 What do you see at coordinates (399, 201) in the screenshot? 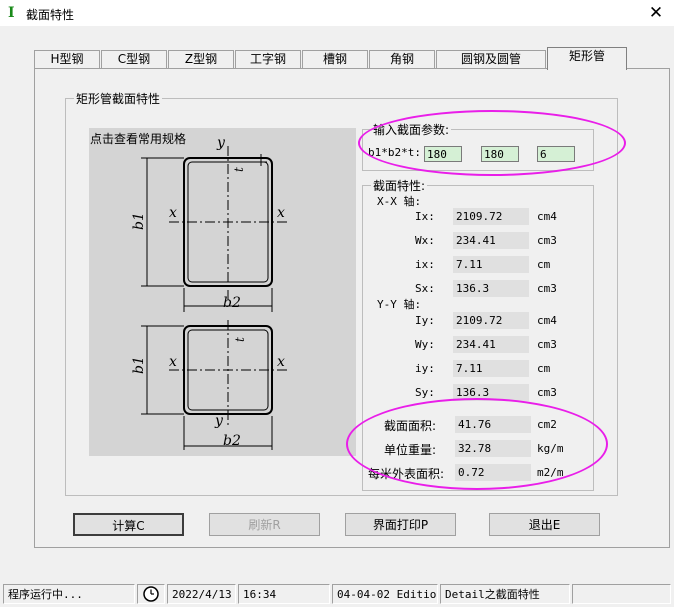
I see `xx-axis-label: X-X 轴:` at bounding box center [399, 201].